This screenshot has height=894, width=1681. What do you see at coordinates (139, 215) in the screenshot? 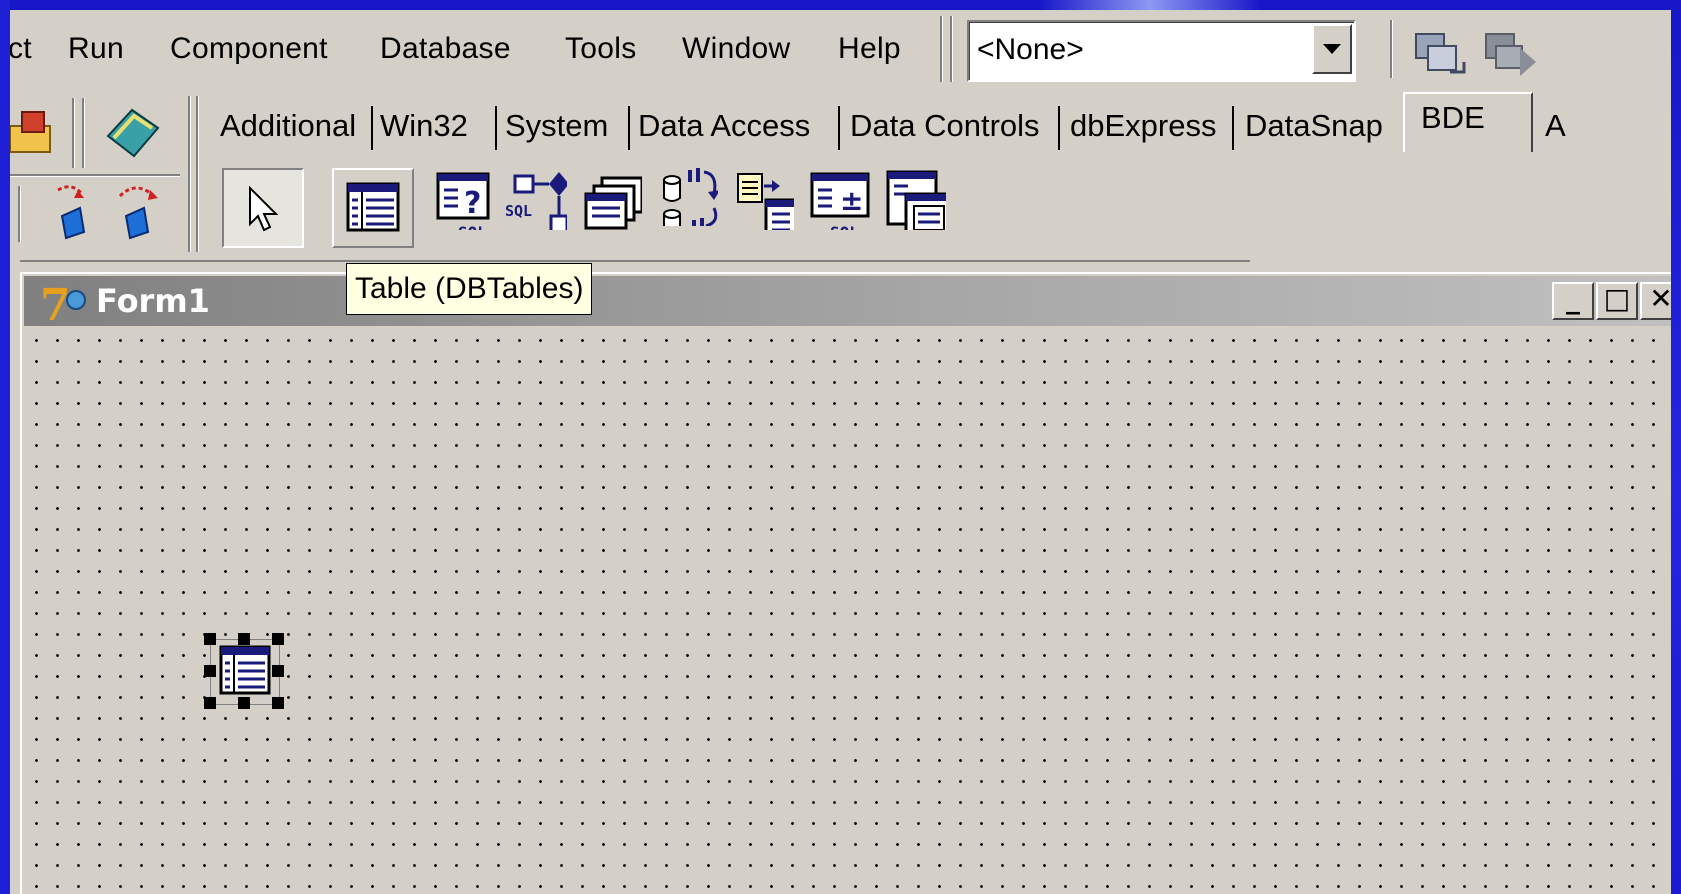
I see `step-over-icon` at bounding box center [139, 215].